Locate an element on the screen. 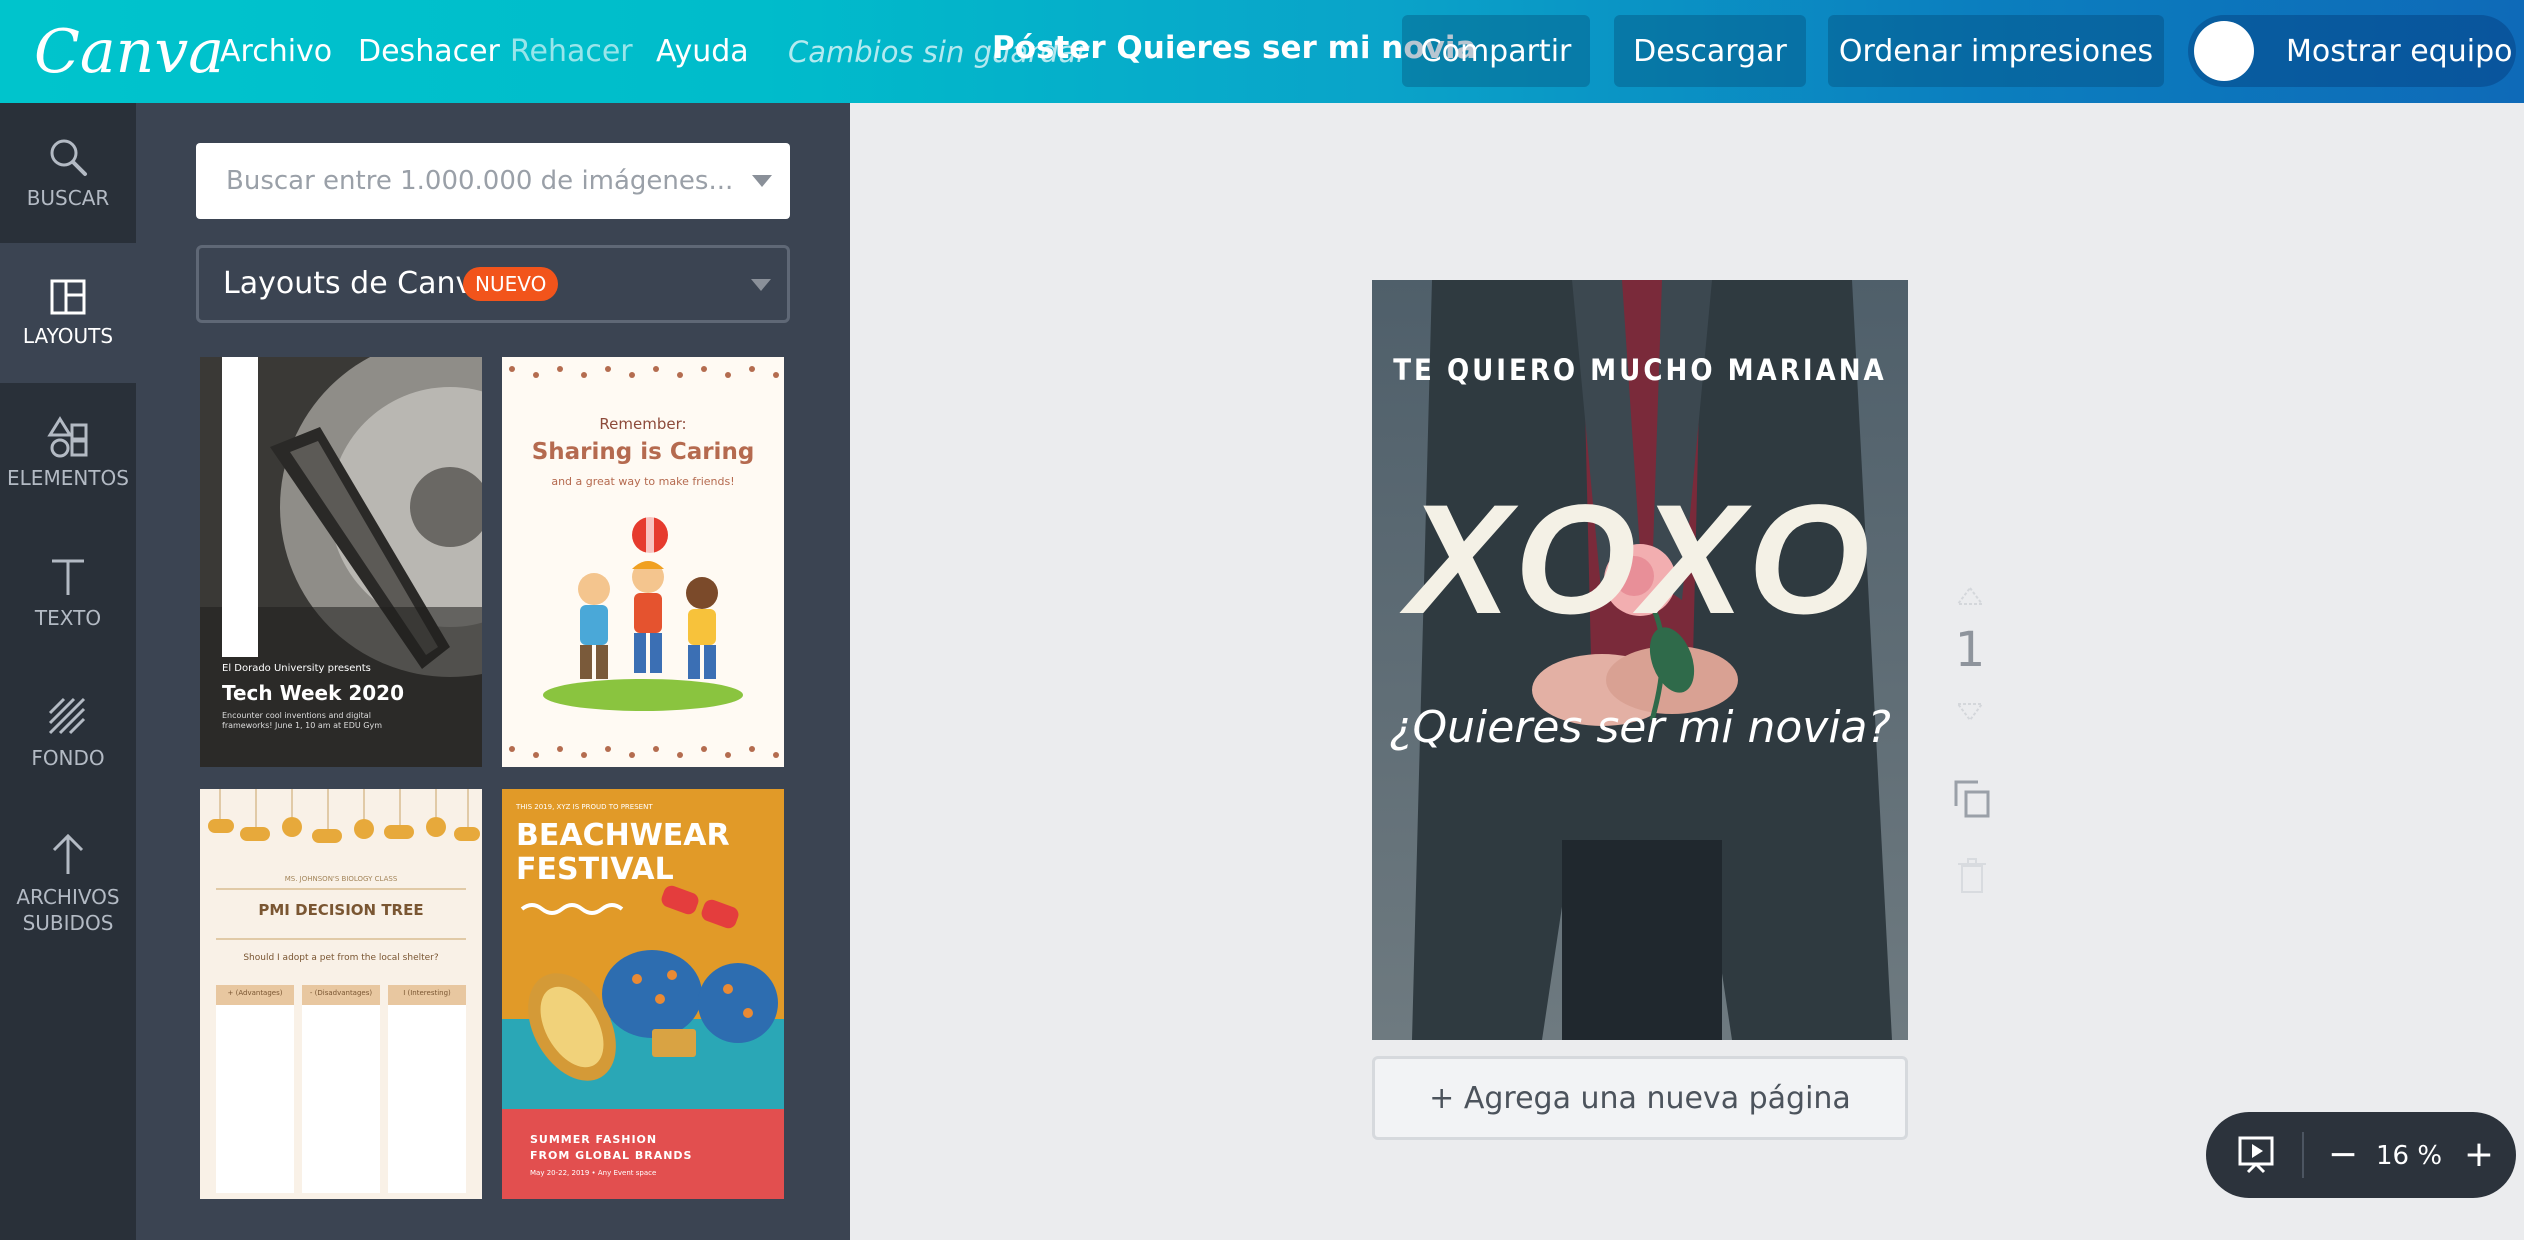 The image size is (2524, 1240). layouts-label: Layouts de Canva is located at coordinates (357, 283).